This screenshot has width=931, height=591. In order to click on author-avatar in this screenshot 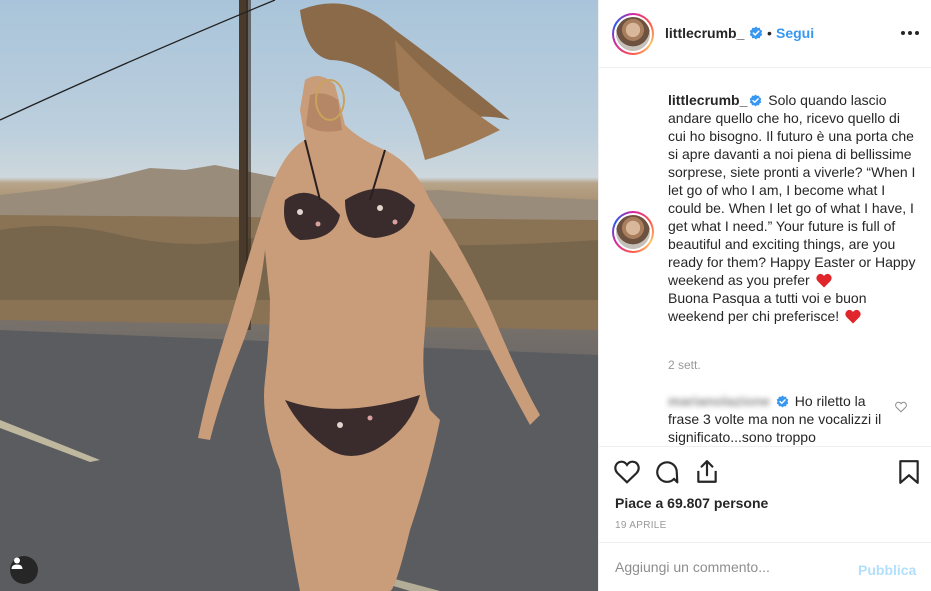, I will do `click(633, 34)`.